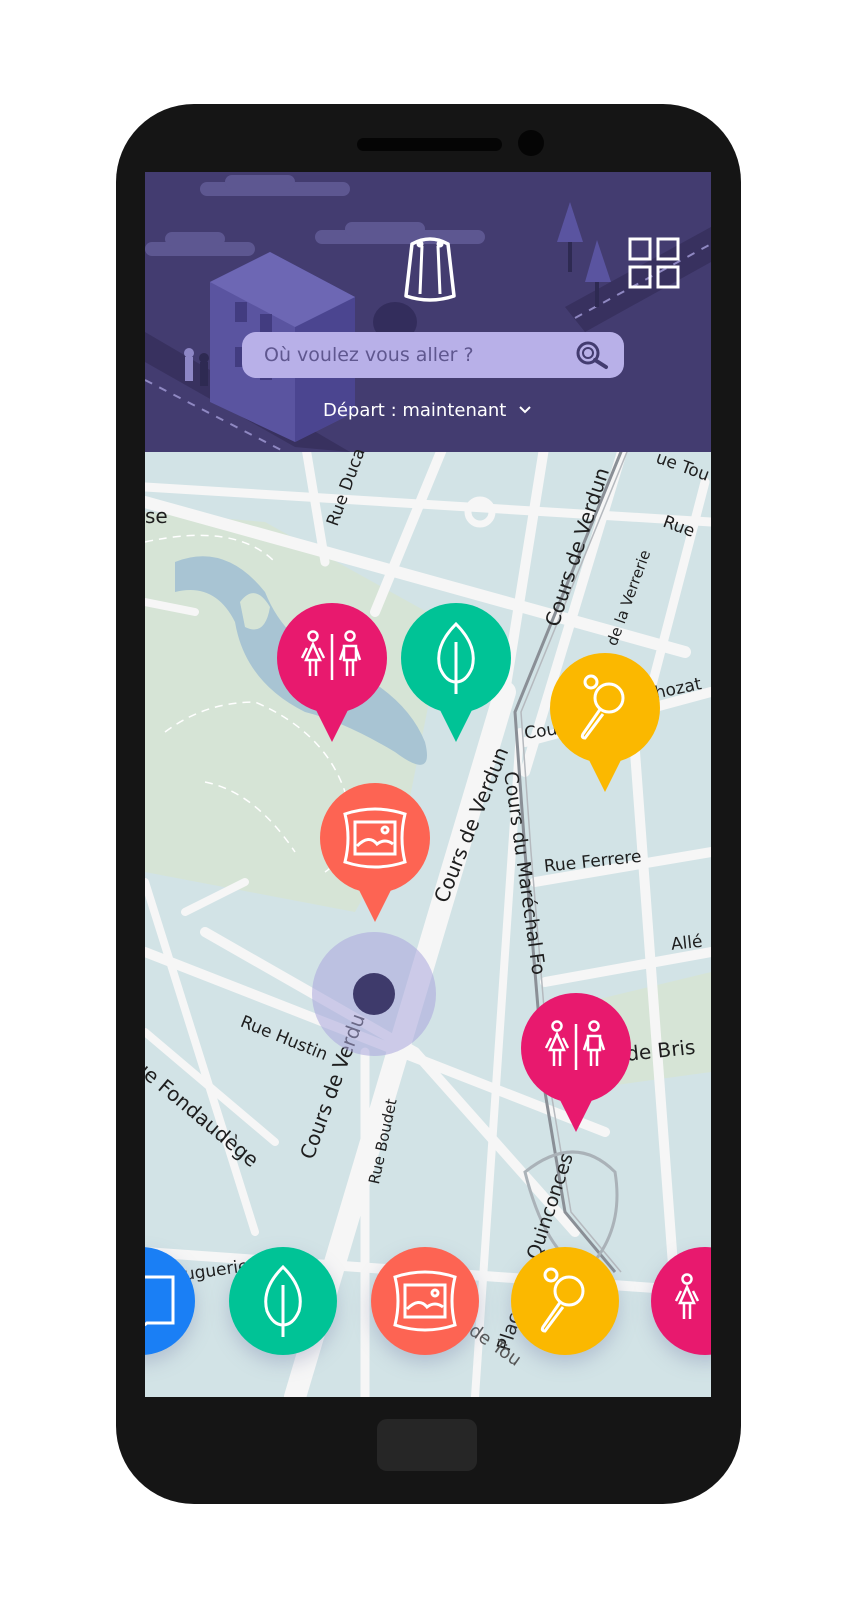 The image size is (855, 1601). What do you see at coordinates (592, 355) in the screenshot?
I see `search-icon` at bounding box center [592, 355].